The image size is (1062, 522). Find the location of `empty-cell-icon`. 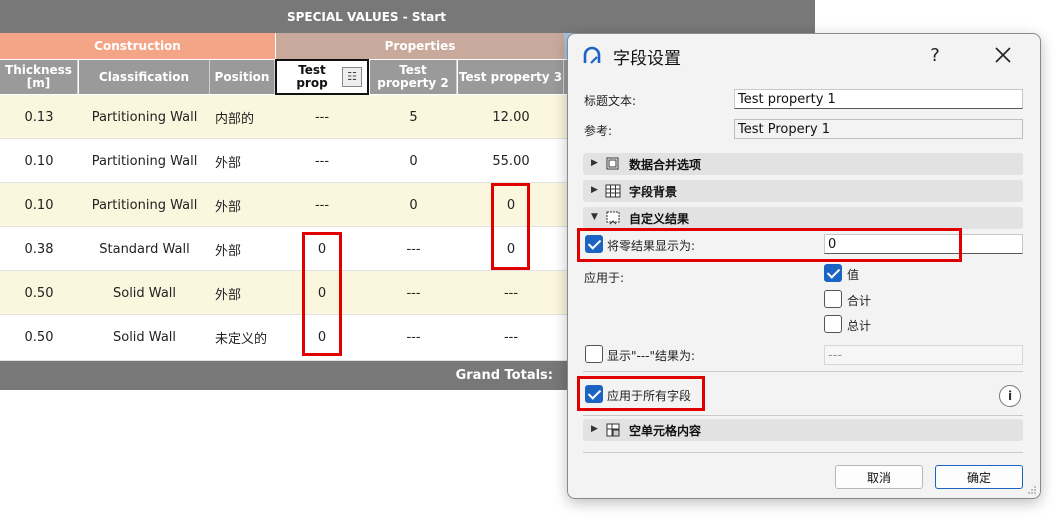

empty-cell-icon is located at coordinates (613, 430).